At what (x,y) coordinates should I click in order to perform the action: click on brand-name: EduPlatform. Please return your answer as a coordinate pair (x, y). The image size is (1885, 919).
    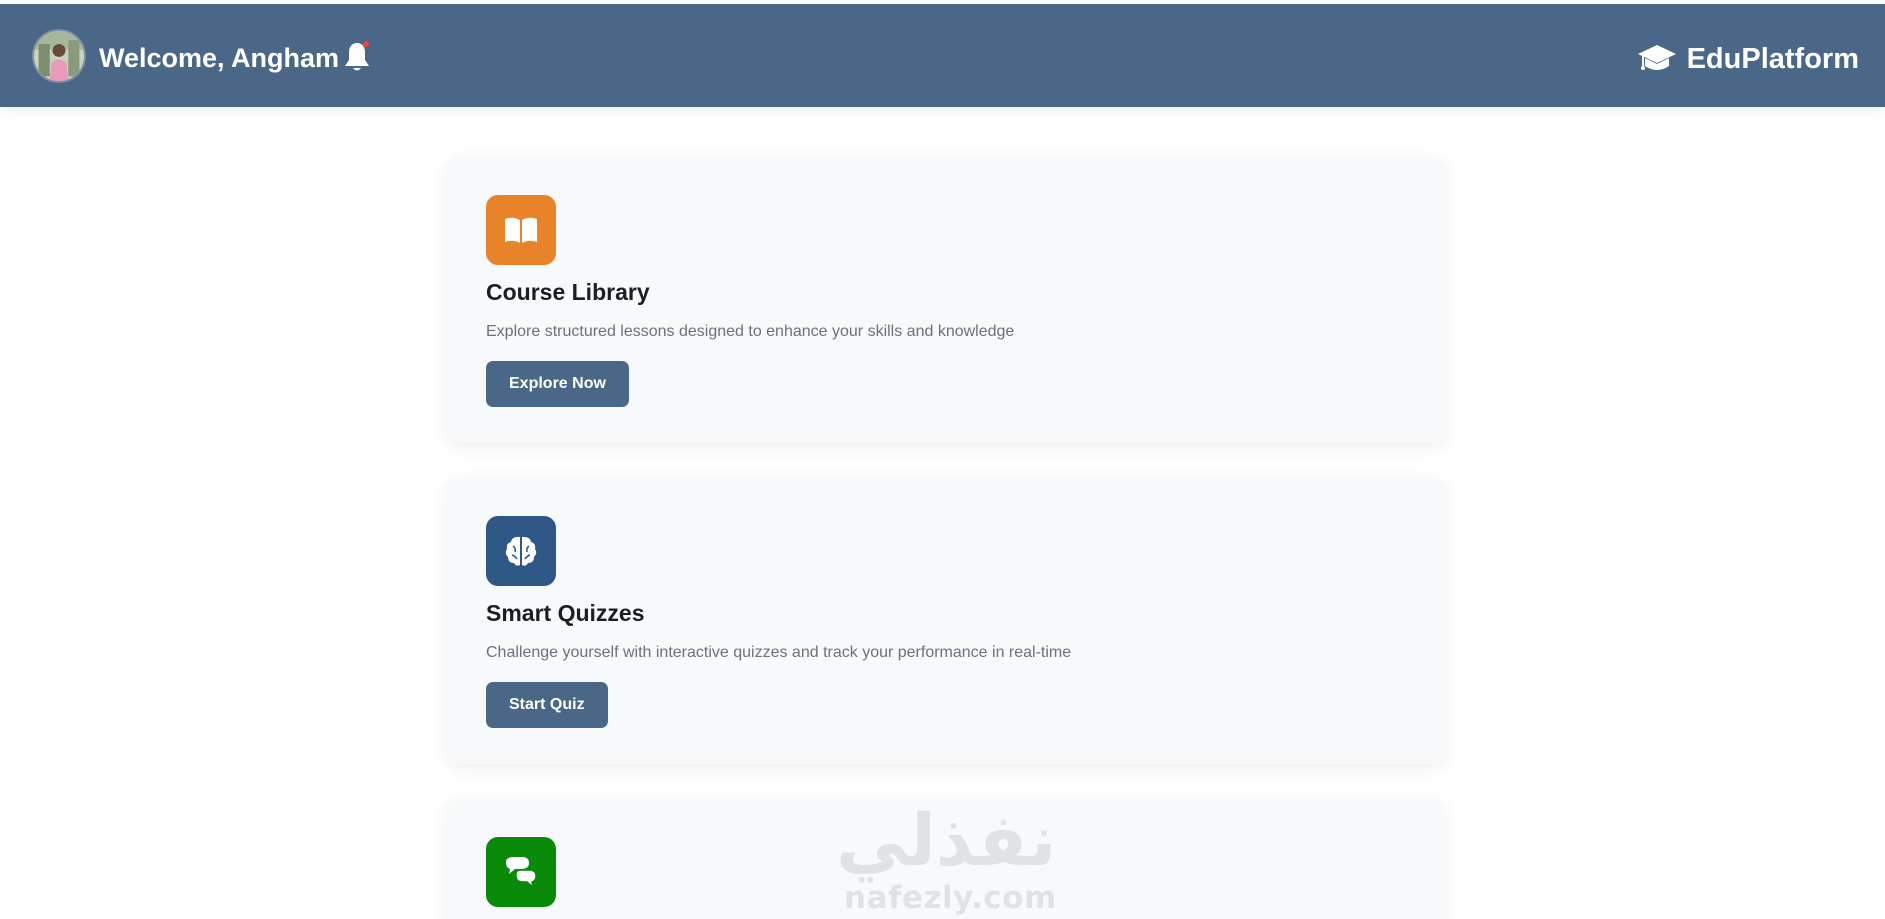
    Looking at the image, I should click on (1772, 58).